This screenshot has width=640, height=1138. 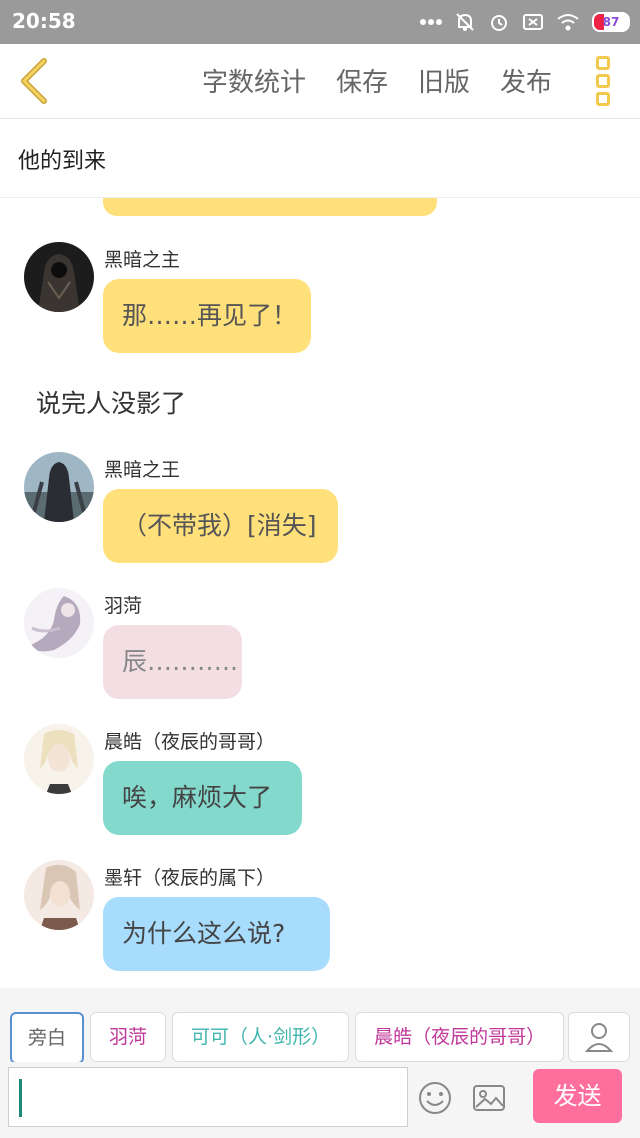 I want to click on message-sender: 黑暗之主, so click(x=142, y=260).